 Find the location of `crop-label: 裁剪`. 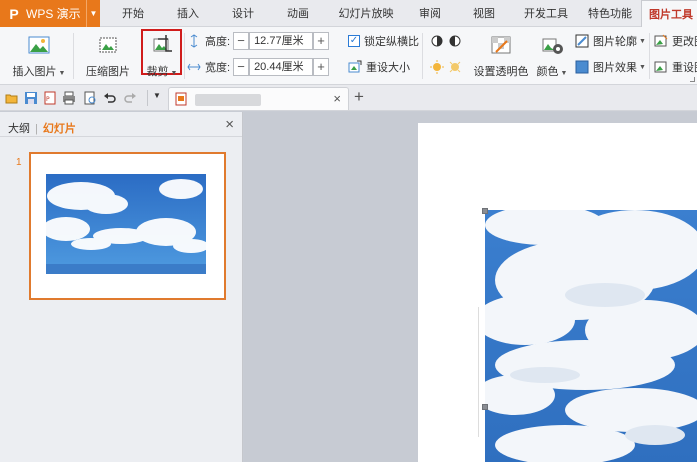

crop-label: 裁剪 is located at coordinates (157, 72).